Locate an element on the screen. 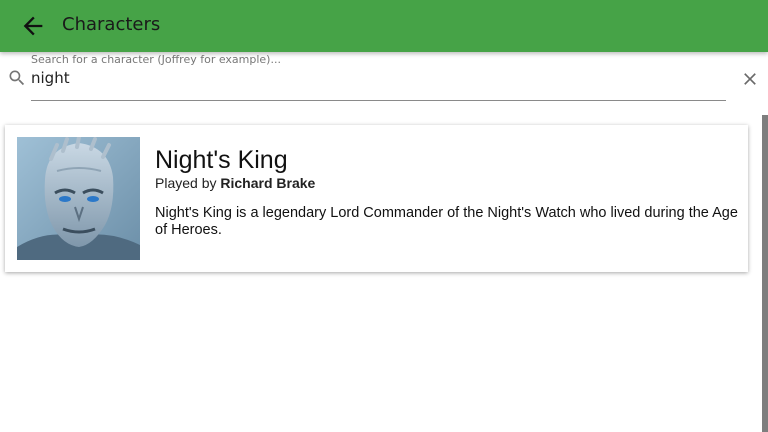 This screenshot has height=432, width=768. clear-search-button is located at coordinates (750, 79).